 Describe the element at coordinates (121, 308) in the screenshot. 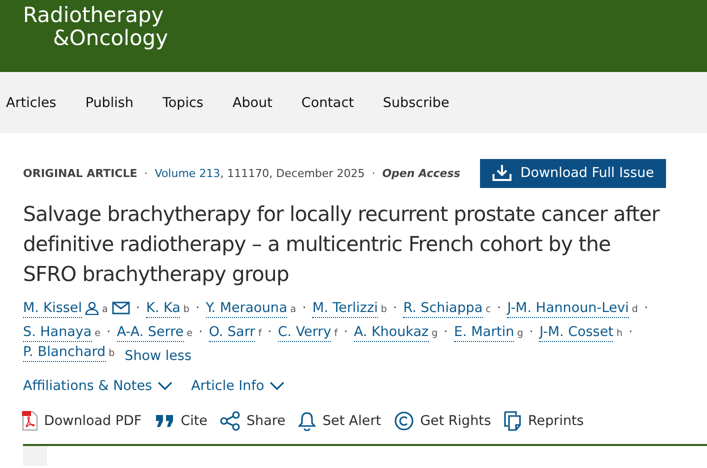

I see `mail-icon` at that location.